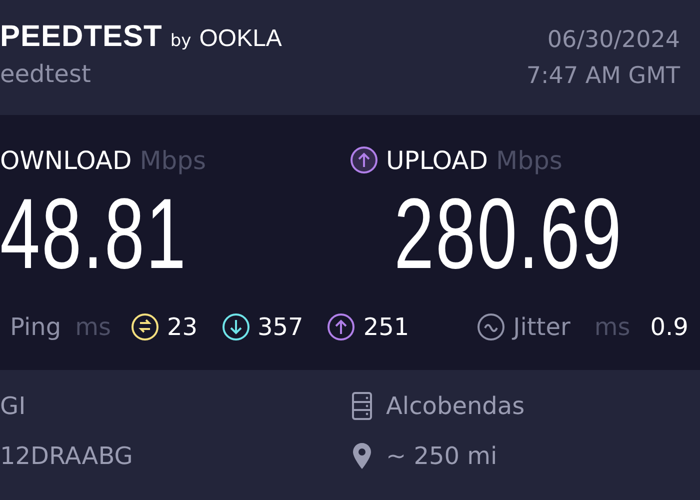 The image size is (700, 500). Describe the element at coordinates (541, 327) in the screenshot. I see `jitter-label: Jitter` at that location.